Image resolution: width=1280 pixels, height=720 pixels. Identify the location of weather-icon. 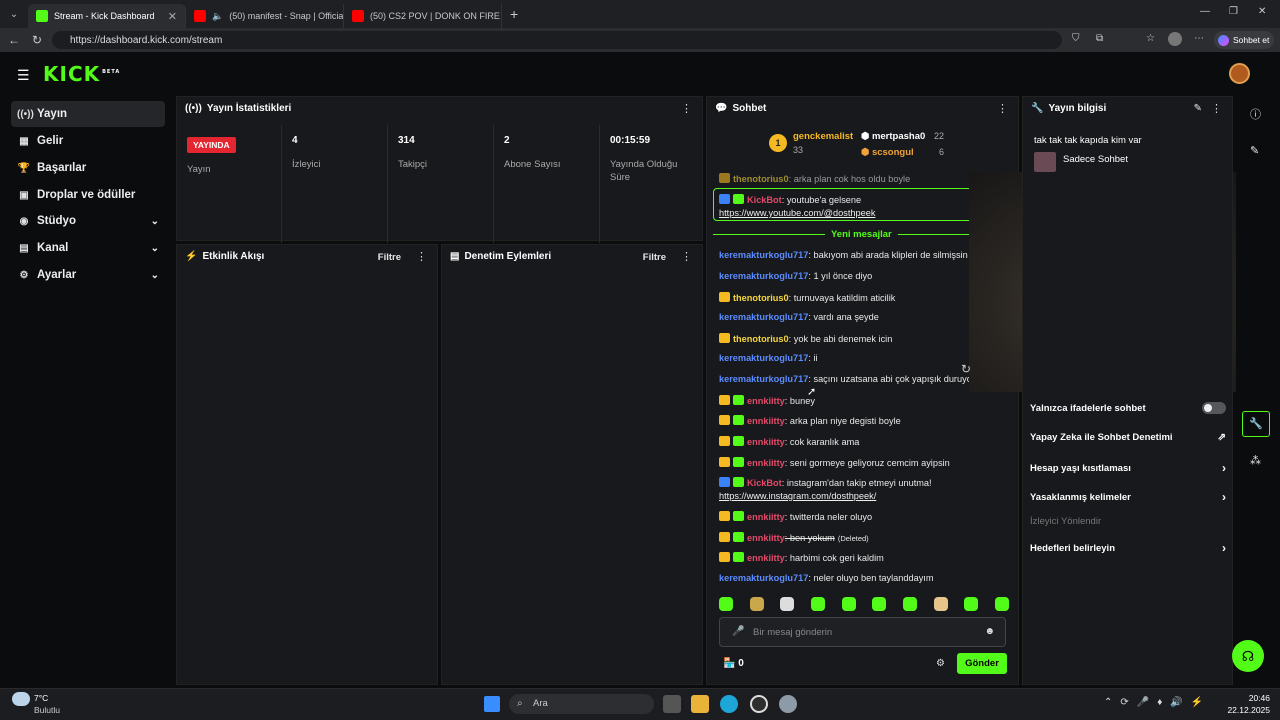
(21, 699).